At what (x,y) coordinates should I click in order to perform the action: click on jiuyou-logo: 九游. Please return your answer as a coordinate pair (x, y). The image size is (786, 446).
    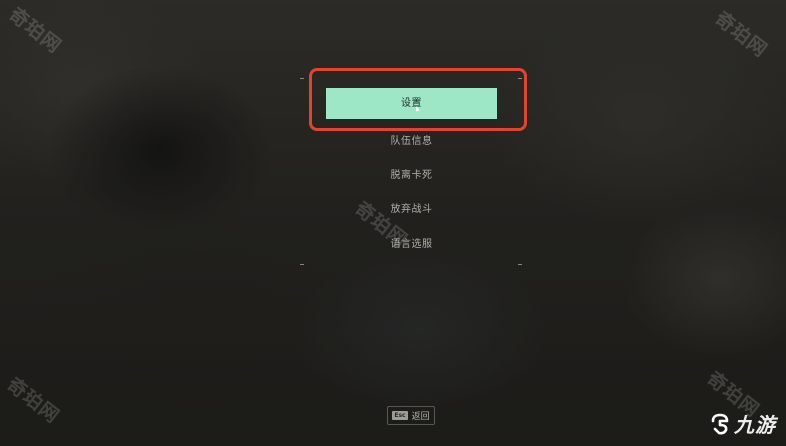
    Looking at the image, I should click on (742, 423).